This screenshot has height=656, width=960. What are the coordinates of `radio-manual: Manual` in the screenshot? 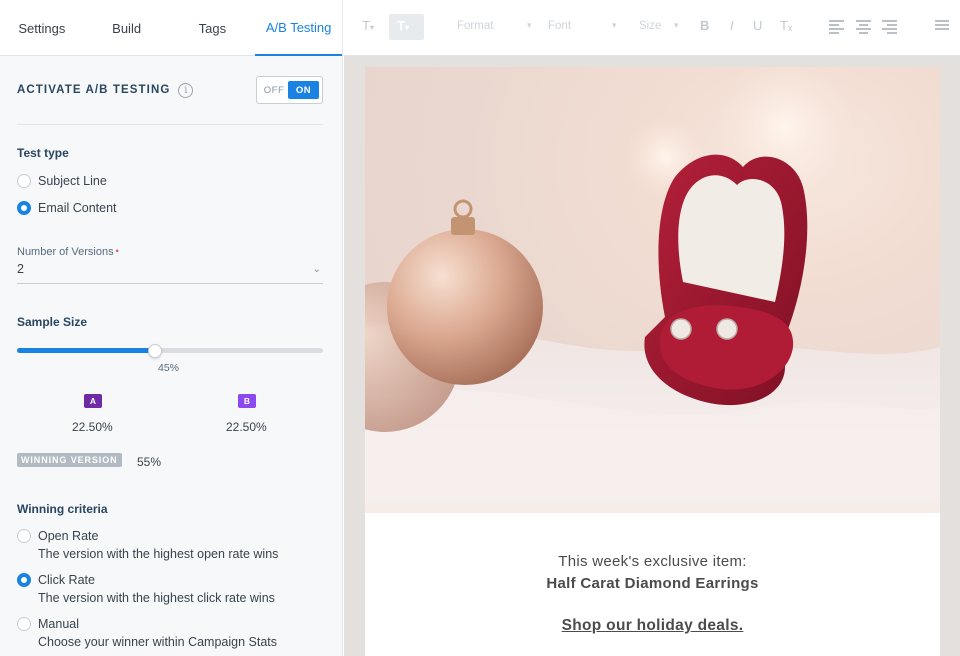 It's located at (48, 624).